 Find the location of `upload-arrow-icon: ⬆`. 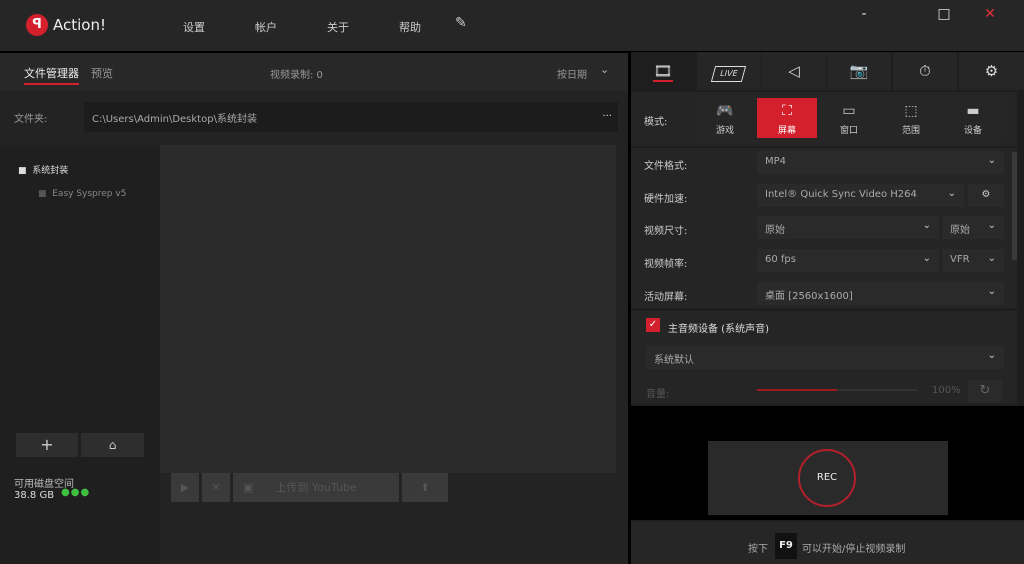

upload-arrow-icon: ⬆ is located at coordinates (425, 487).